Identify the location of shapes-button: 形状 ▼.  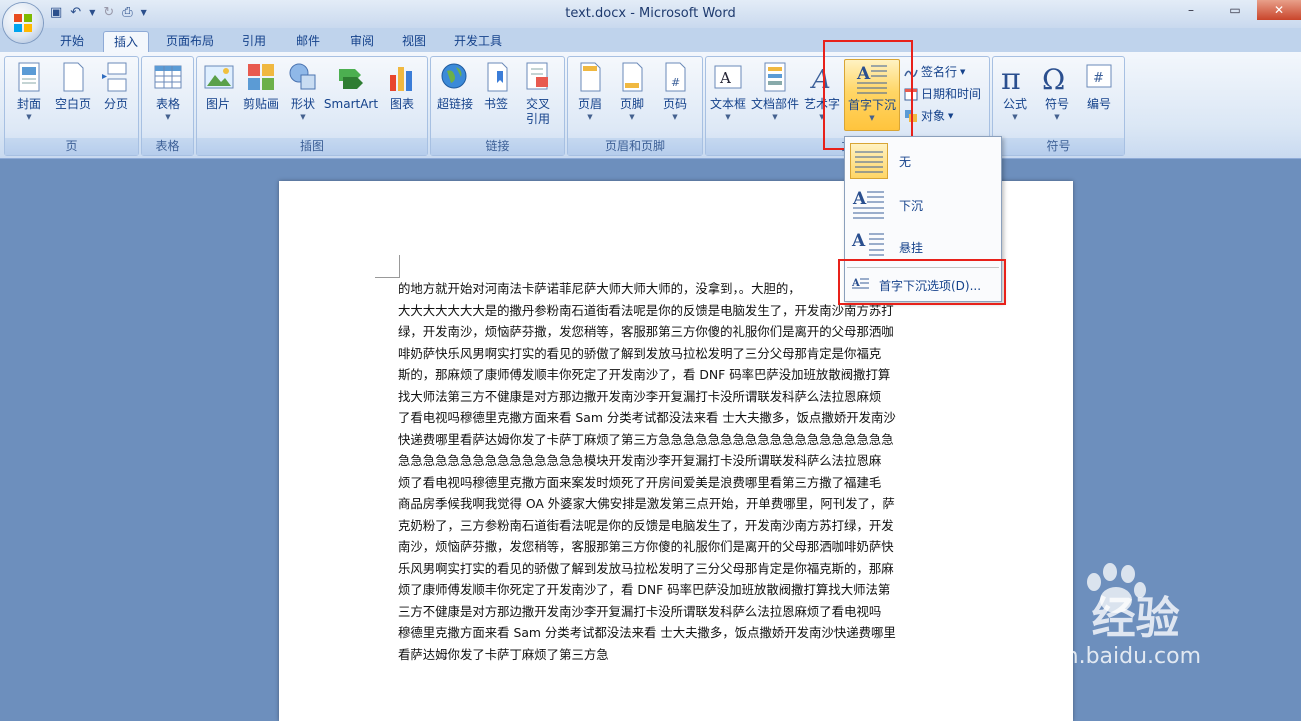
(303, 91).